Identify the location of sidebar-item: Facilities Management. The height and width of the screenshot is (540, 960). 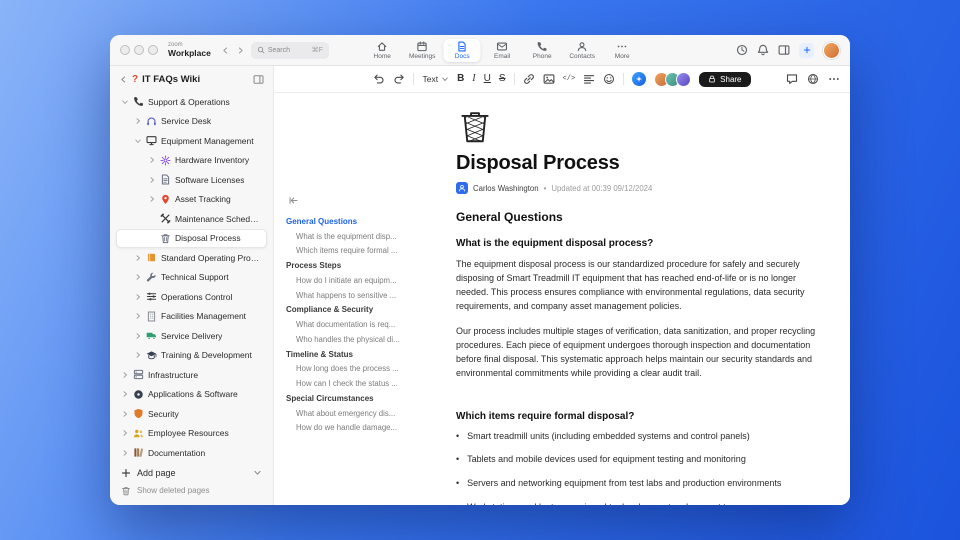
(191, 317).